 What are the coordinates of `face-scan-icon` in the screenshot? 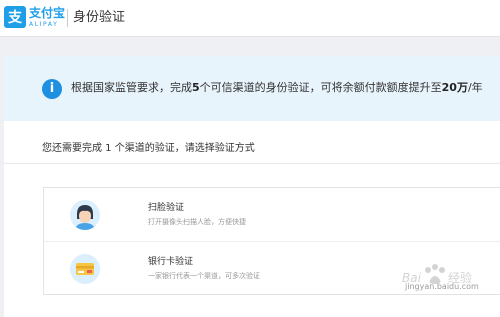 It's located at (85, 215).